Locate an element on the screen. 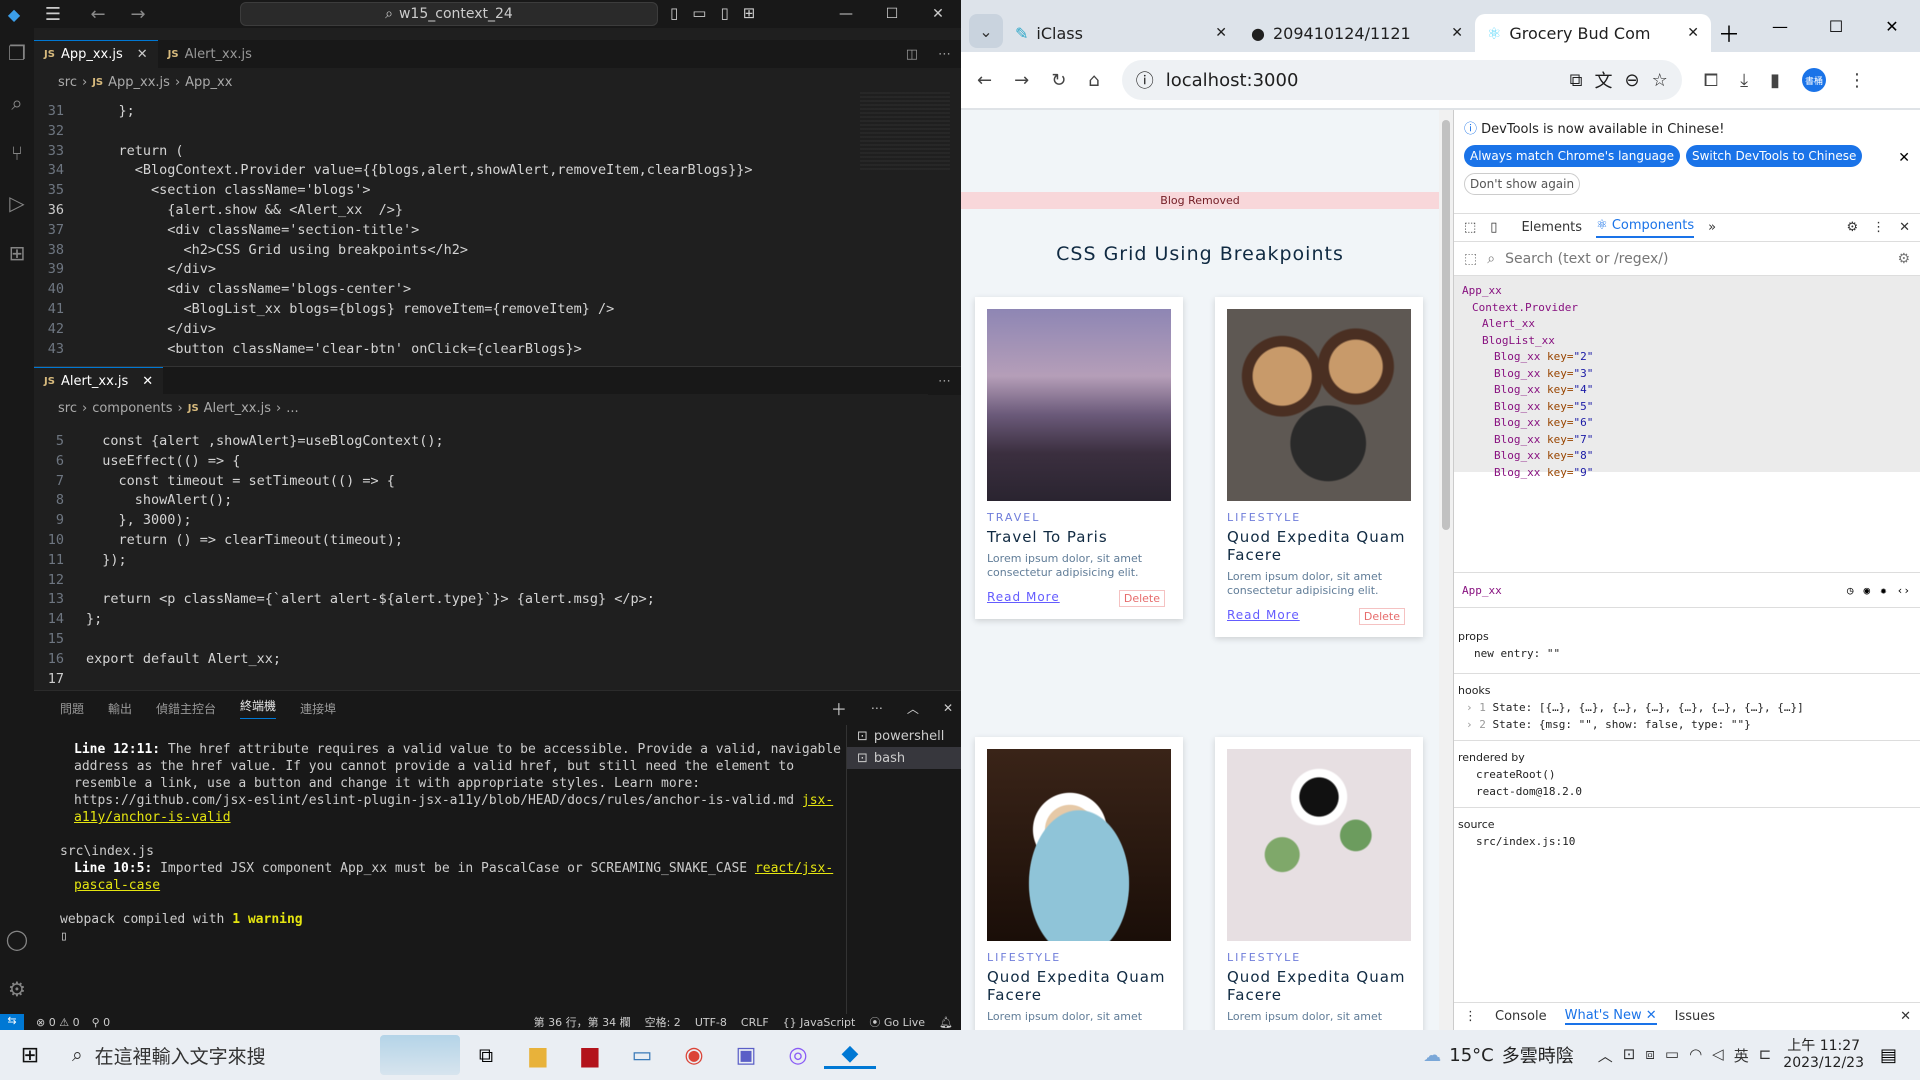  sidepanel-icon: ▮ is located at coordinates (1775, 80).